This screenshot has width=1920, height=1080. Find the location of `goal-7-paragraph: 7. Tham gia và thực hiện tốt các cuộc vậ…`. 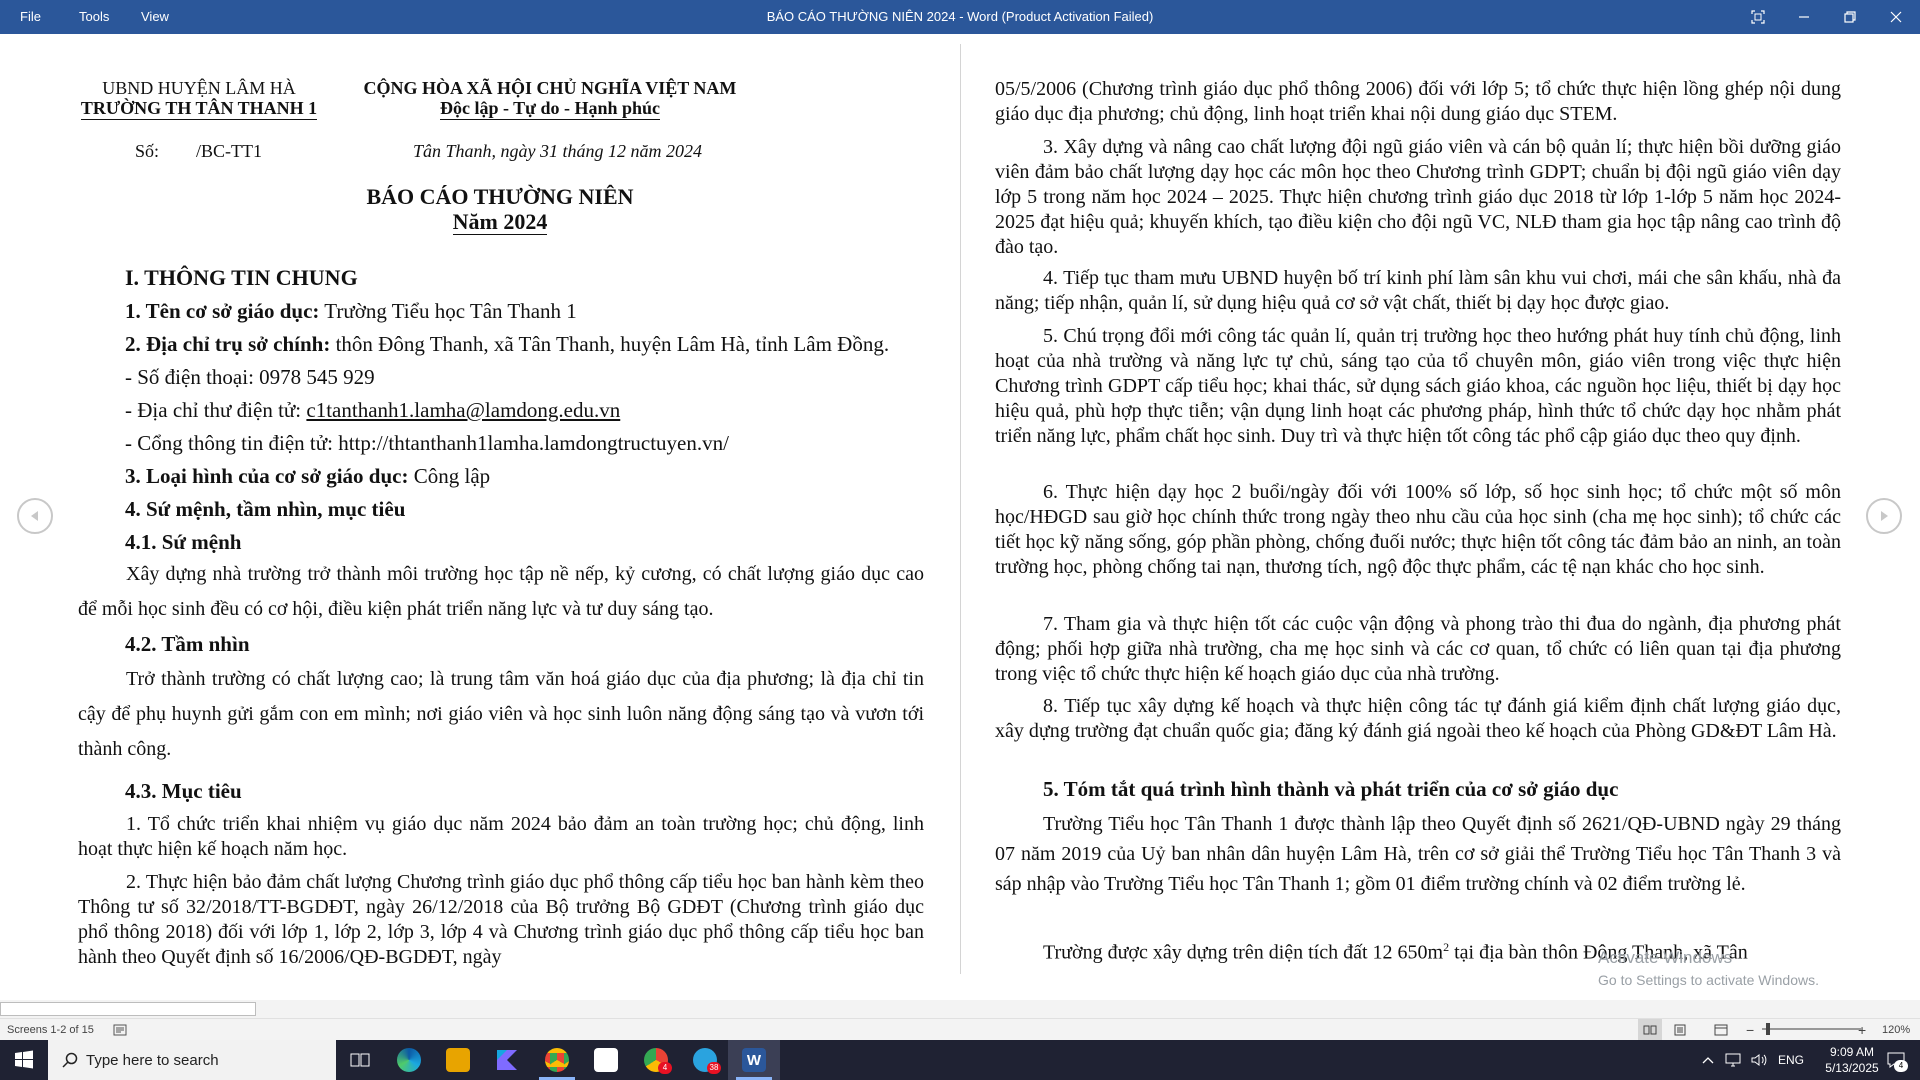

goal-7-paragraph: 7. Tham gia và thực hiện tốt các cuộc vậ… is located at coordinates (1418, 649).